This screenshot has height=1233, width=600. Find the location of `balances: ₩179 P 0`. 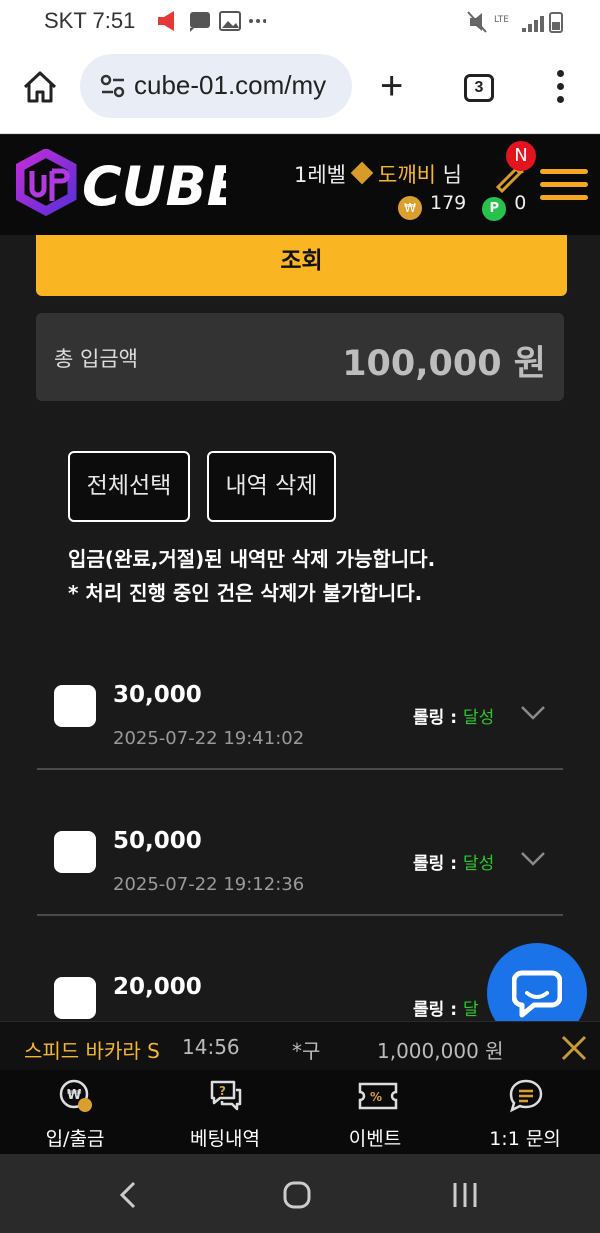

balances: ₩179 P 0 is located at coordinates (462, 206).